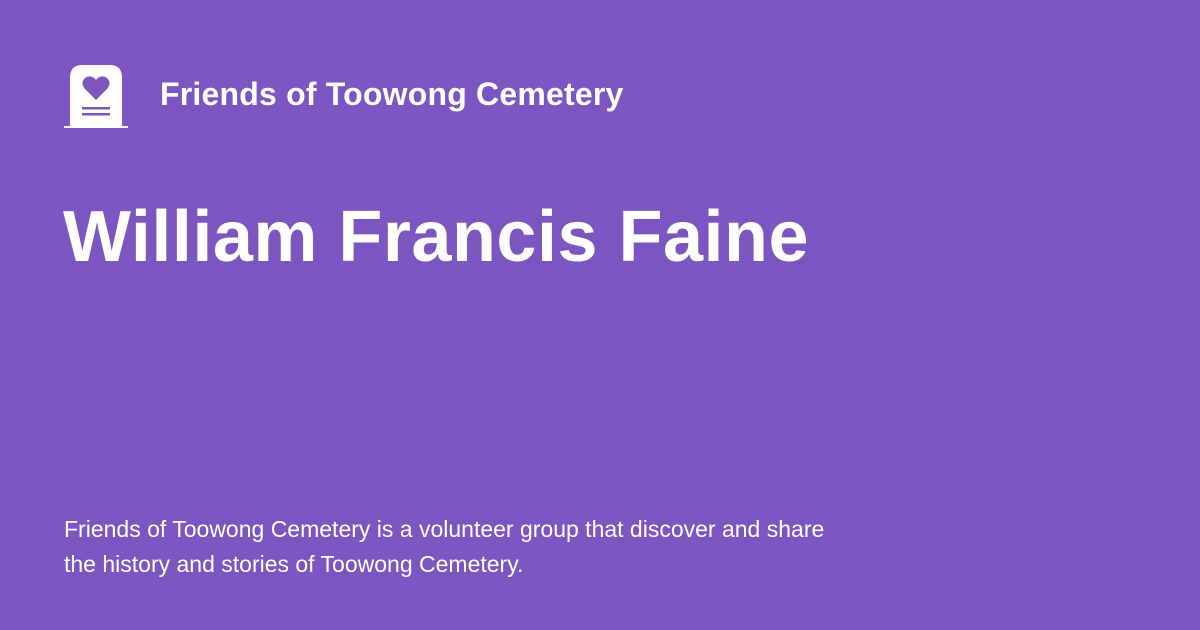 This screenshot has width=1200, height=630. Describe the element at coordinates (96, 96) in the screenshot. I see `tombstone-heart-icon` at that location.